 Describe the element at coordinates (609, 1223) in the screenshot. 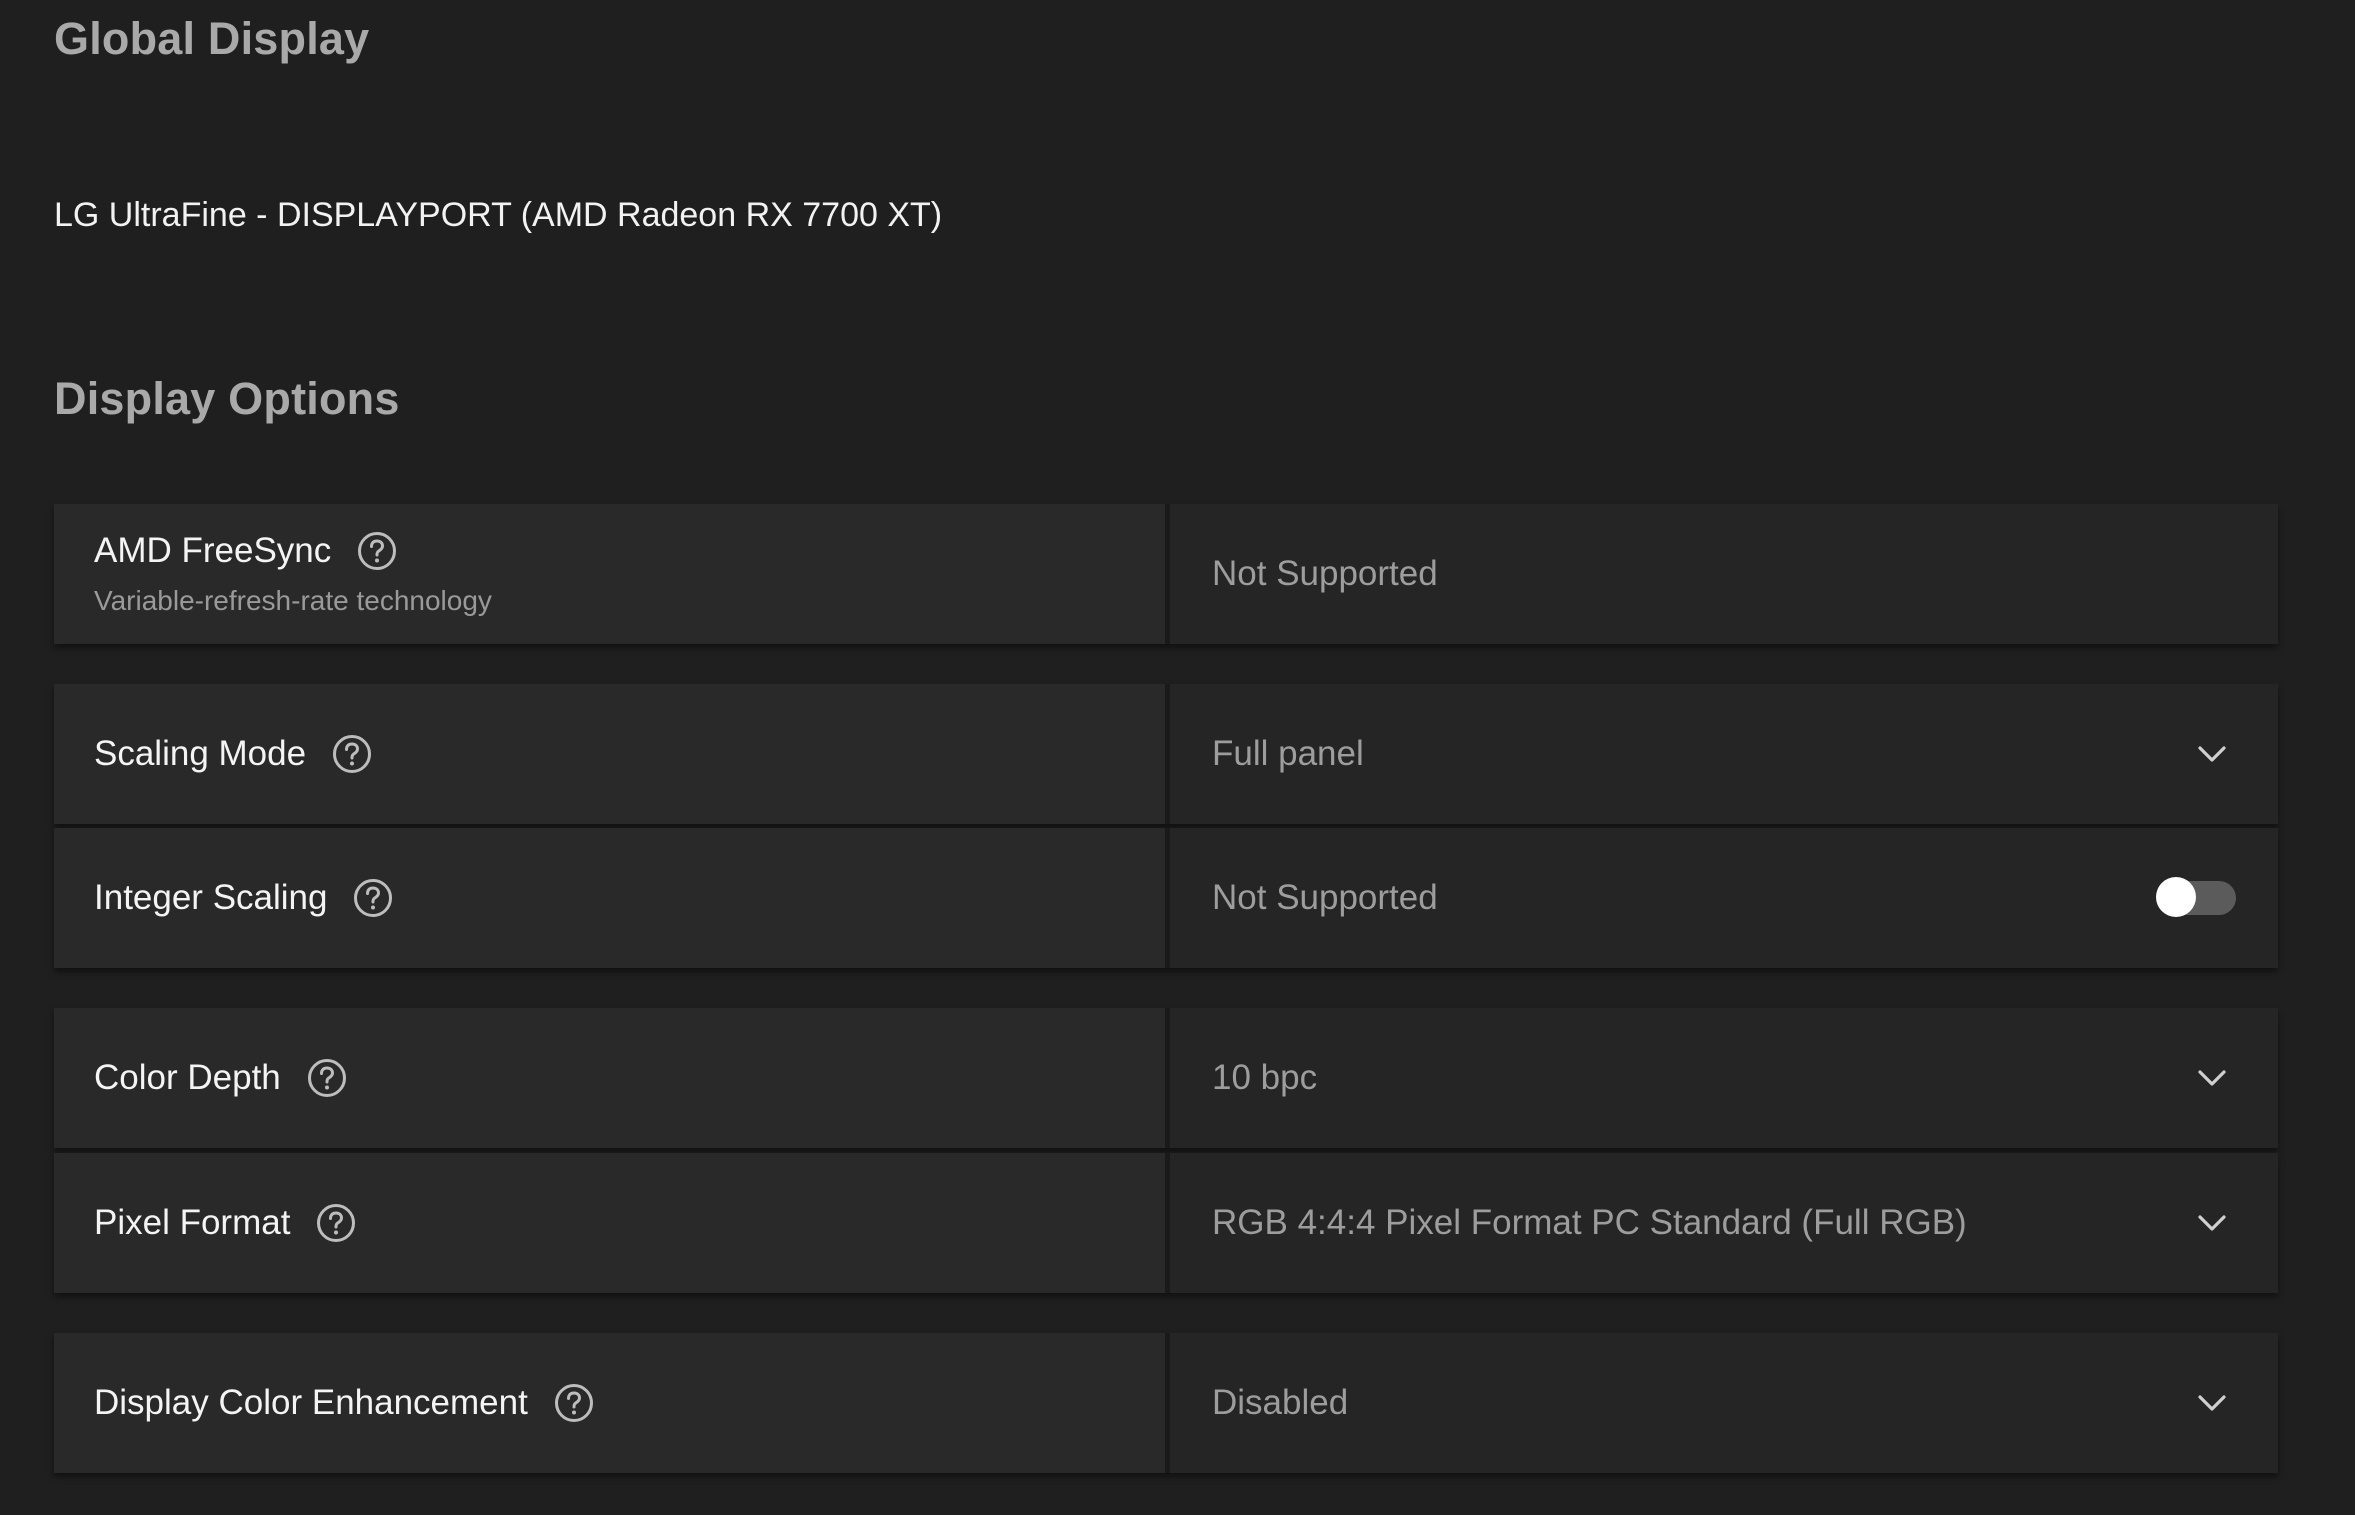

I see `setting-label-cell: Pixel Format` at that location.